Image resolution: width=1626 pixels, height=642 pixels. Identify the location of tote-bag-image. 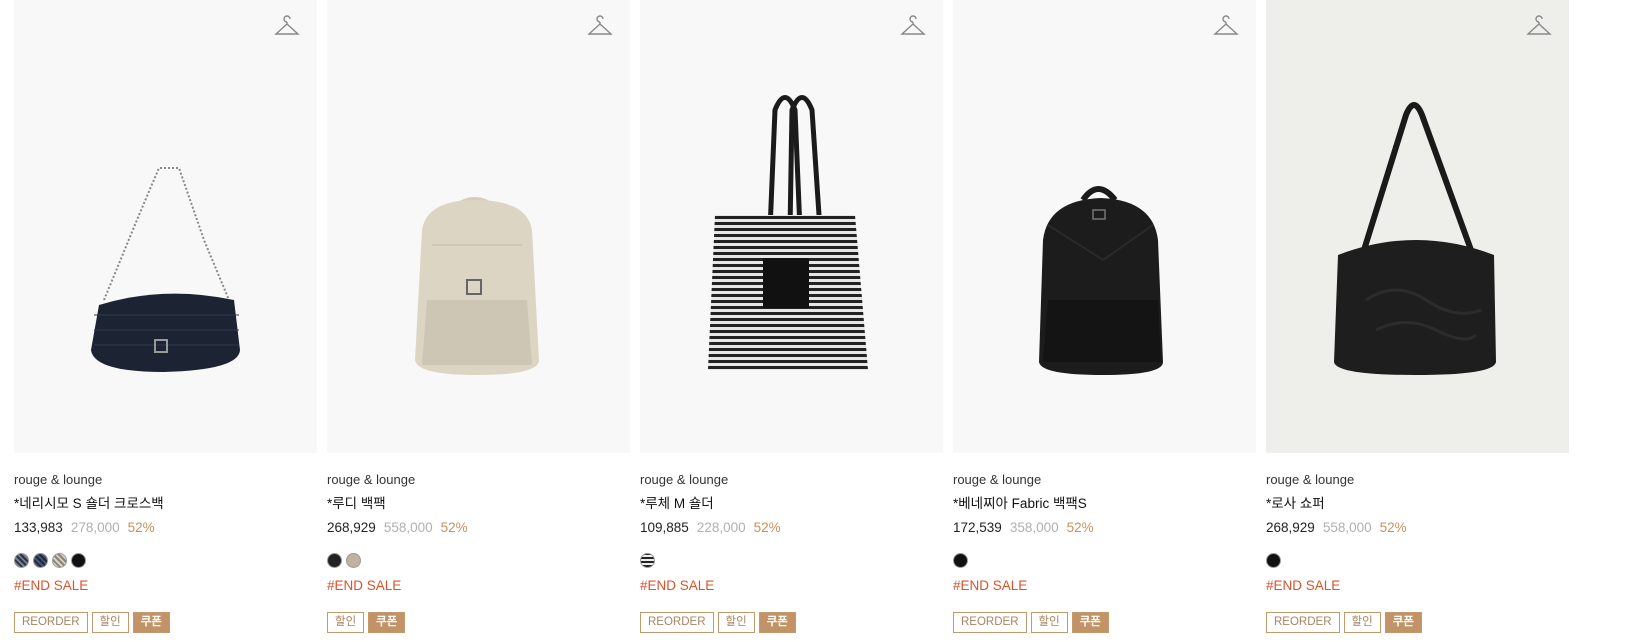
(788, 232).